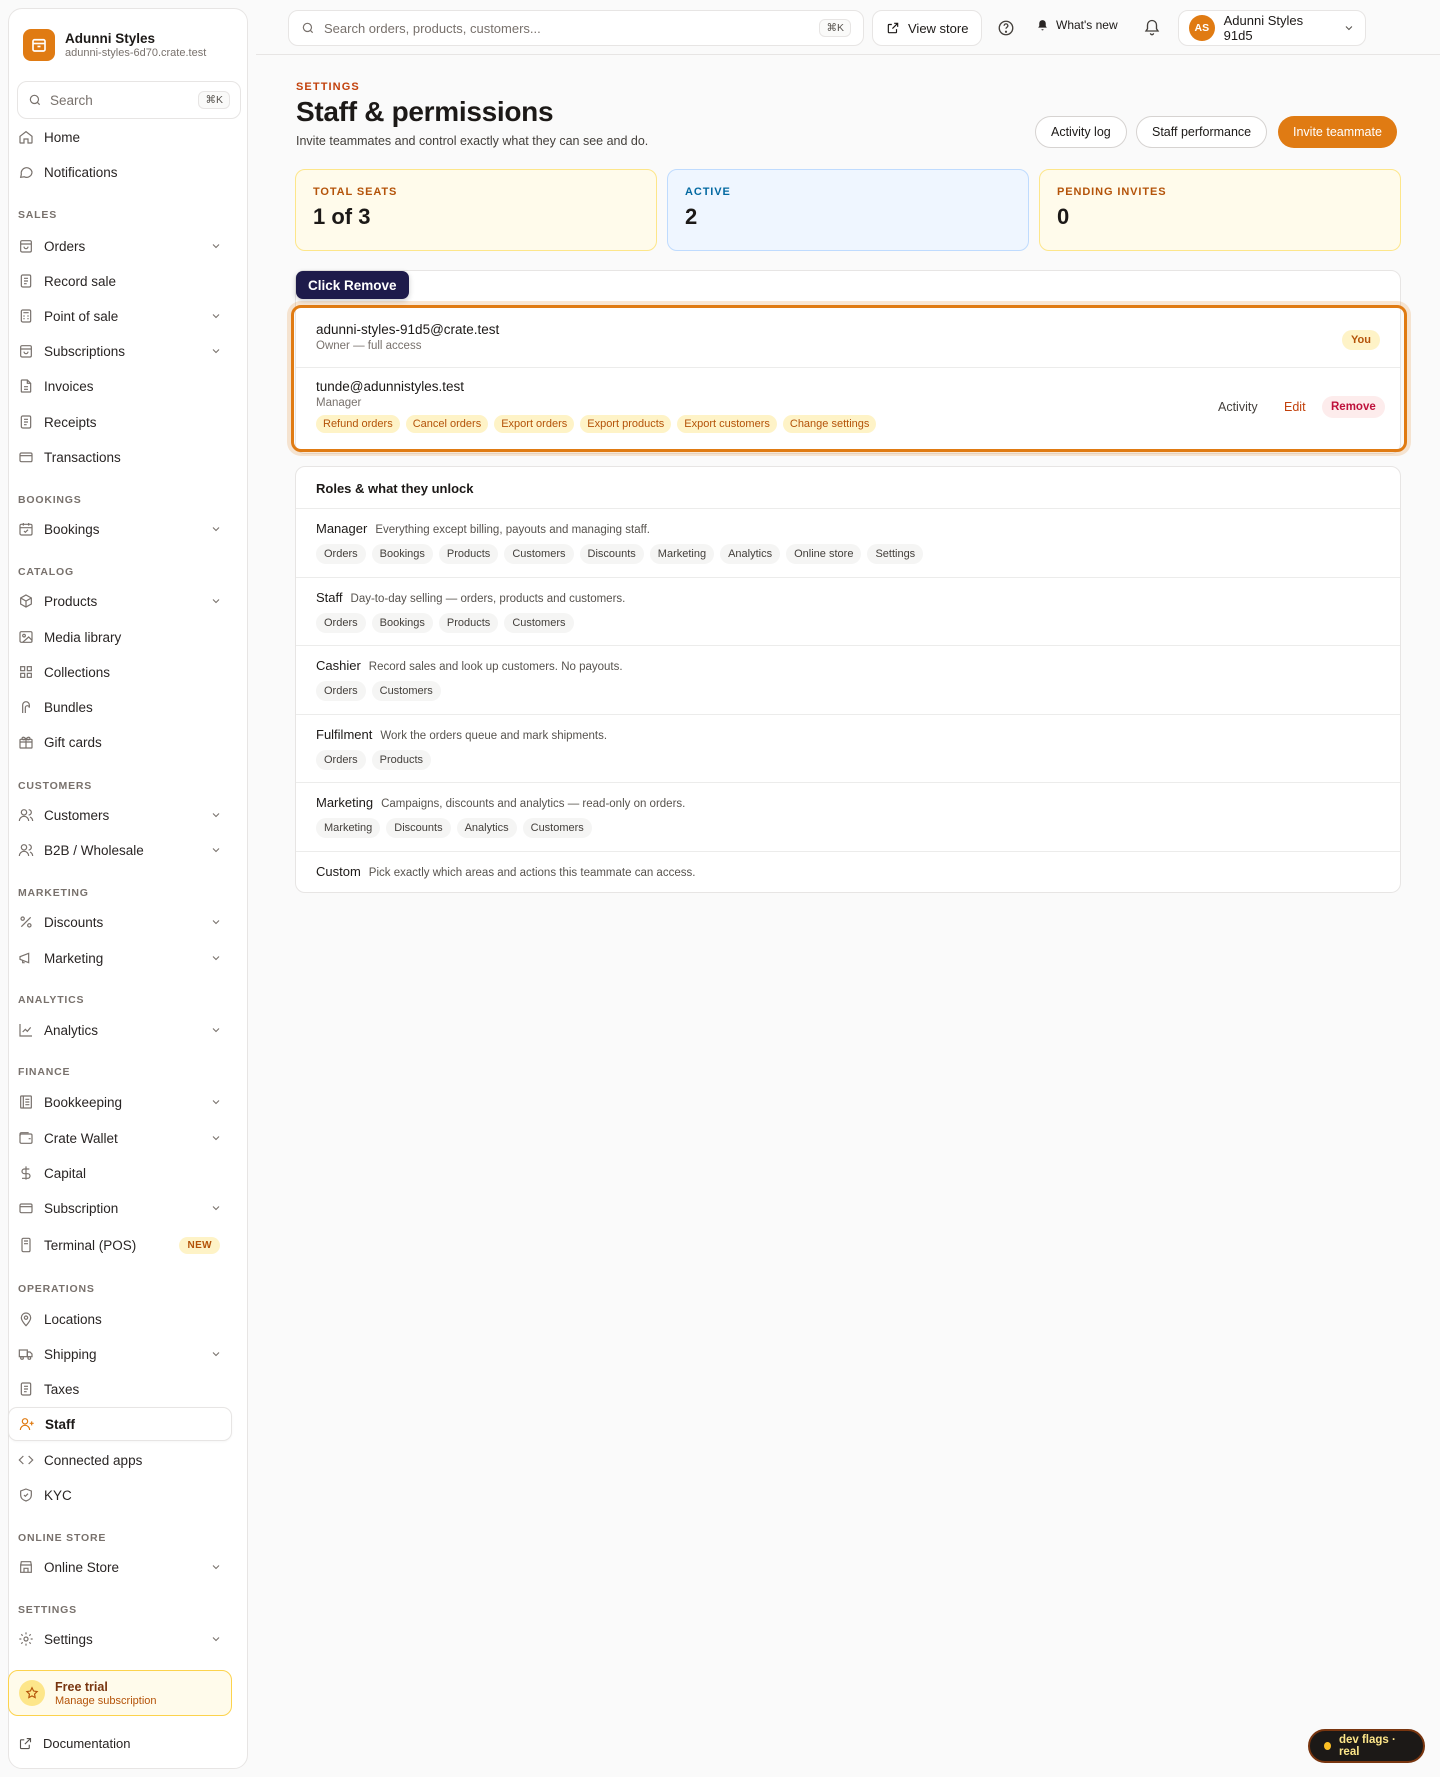  Describe the element at coordinates (120, 1743) in the screenshot. I see `documentation-link: Documentation` at that location.